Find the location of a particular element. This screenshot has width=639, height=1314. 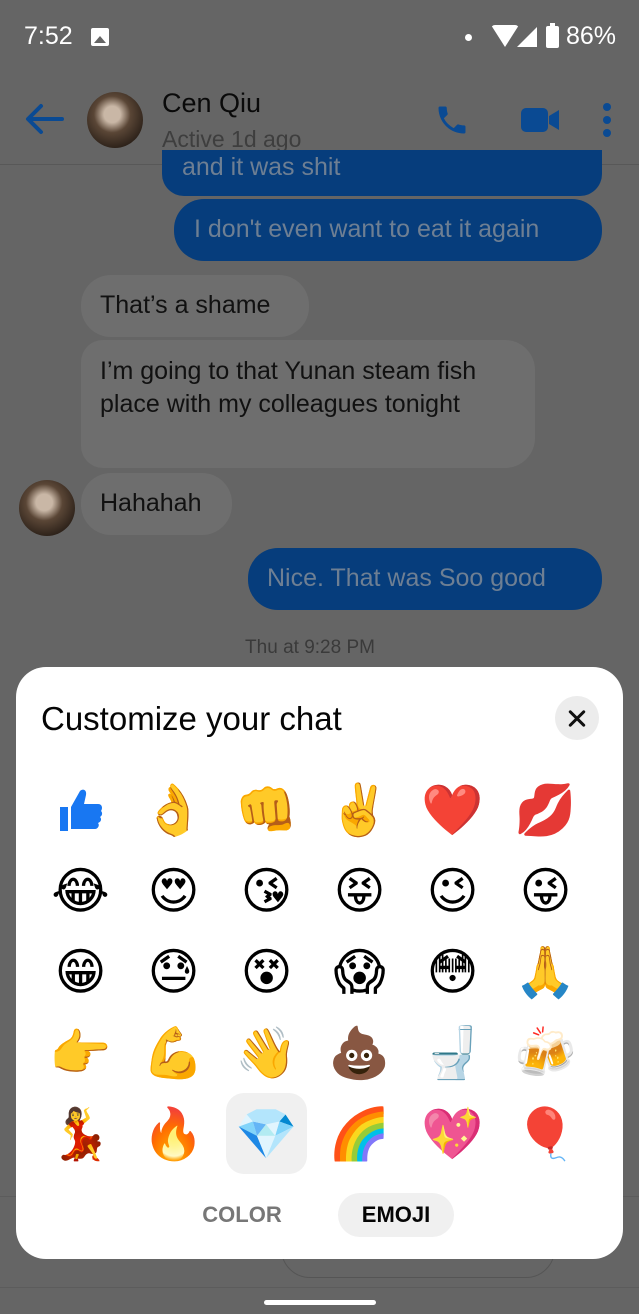

emoji-flushed-face: 😳 is located at coordinates (452, 971).